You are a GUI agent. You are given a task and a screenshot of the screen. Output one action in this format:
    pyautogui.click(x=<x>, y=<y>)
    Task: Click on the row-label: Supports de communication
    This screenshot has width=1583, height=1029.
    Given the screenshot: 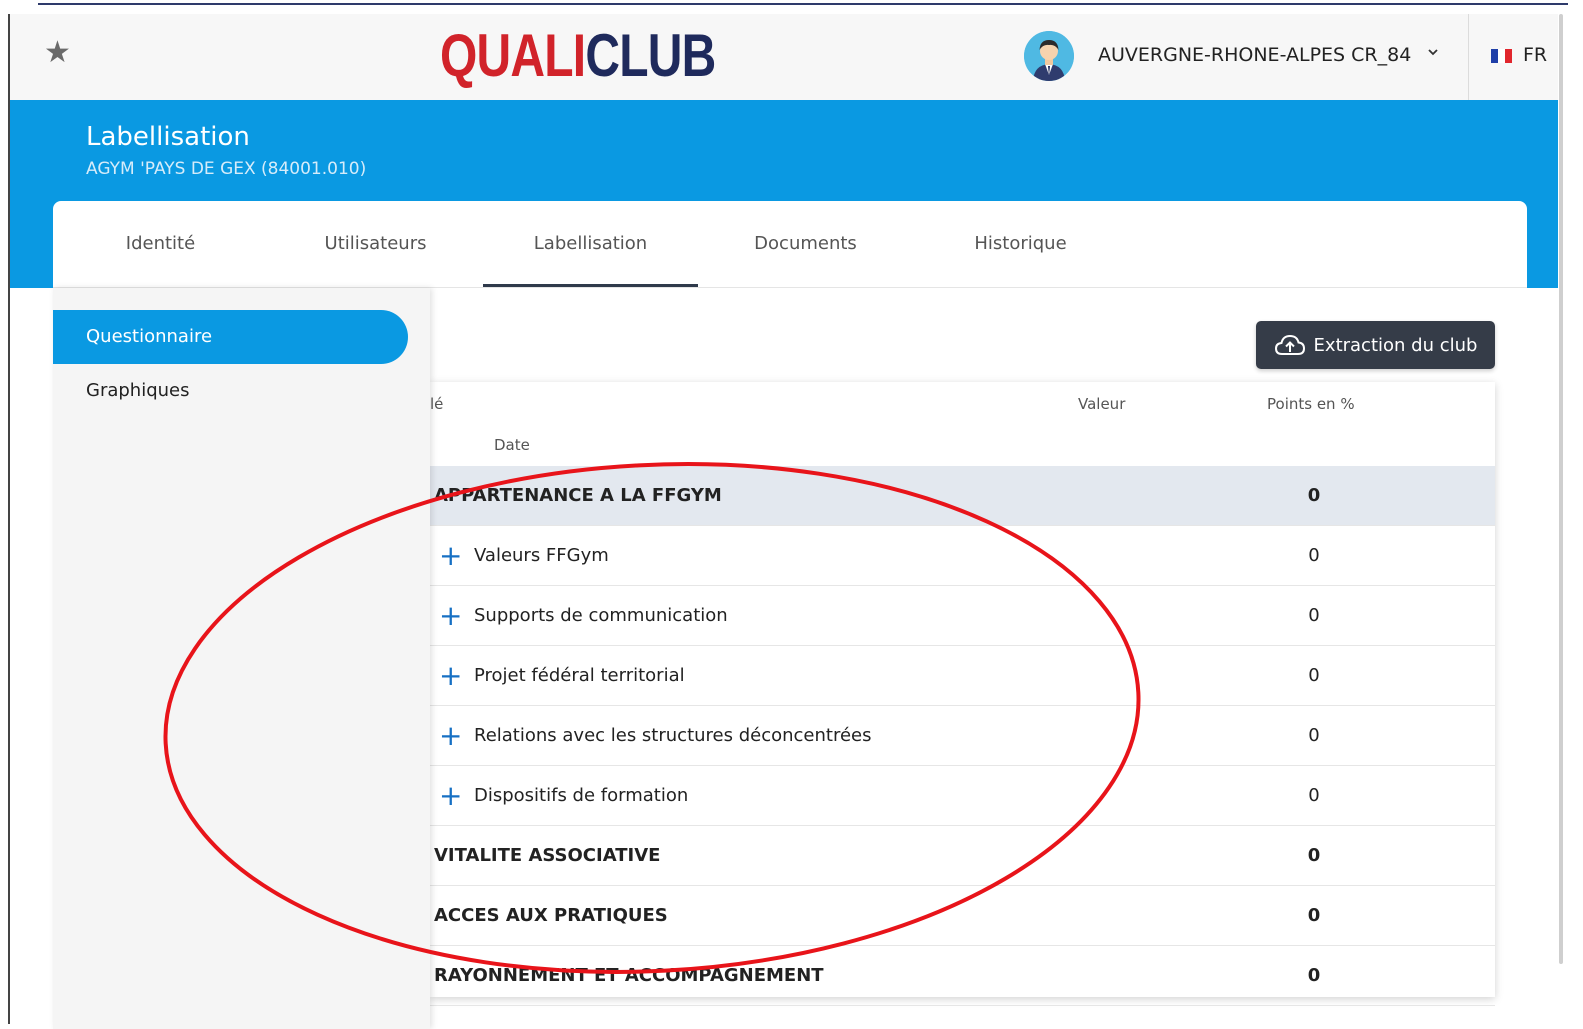 What is the action you would take?
    pyautogui.click(x=601, y=615)
    